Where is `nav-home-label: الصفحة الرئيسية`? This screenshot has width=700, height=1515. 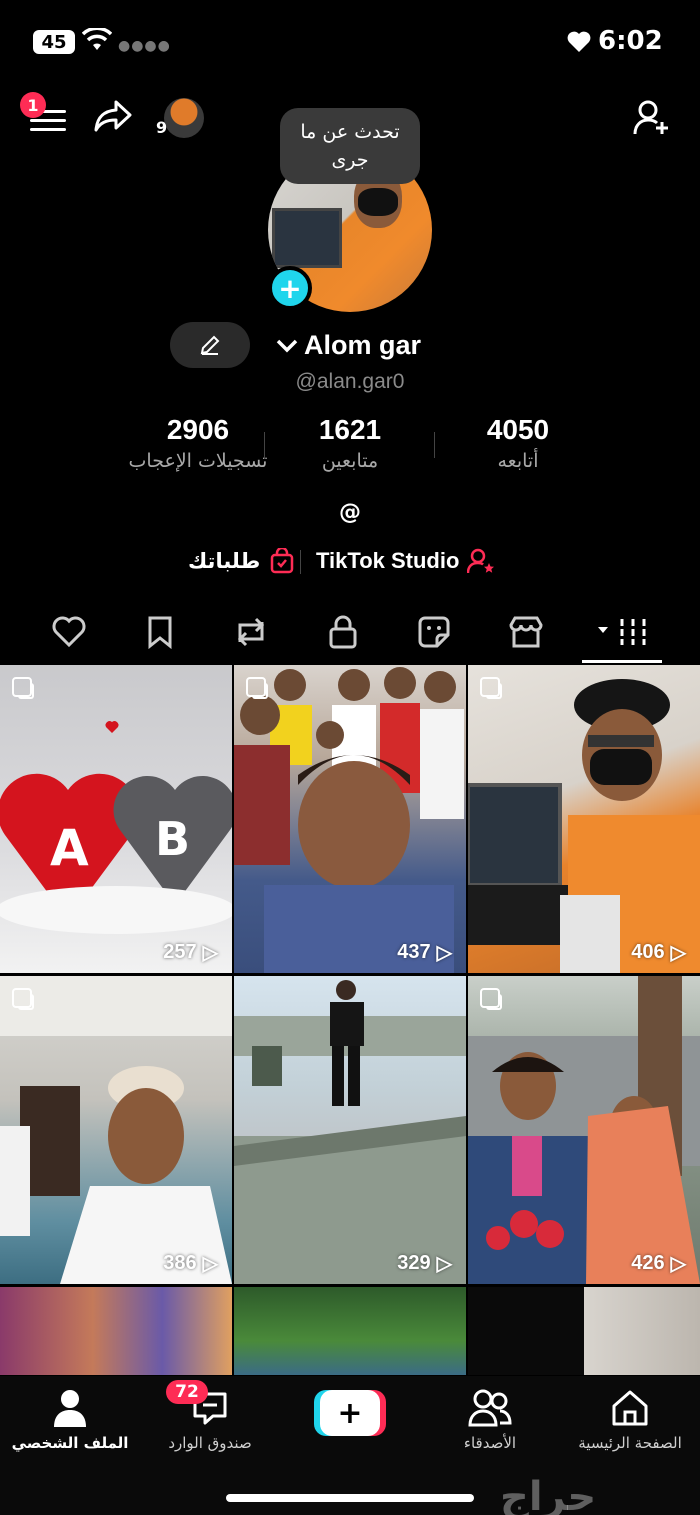
nav-home-label: الصفحة الرئيسية is located at coordinates (630, 1443).